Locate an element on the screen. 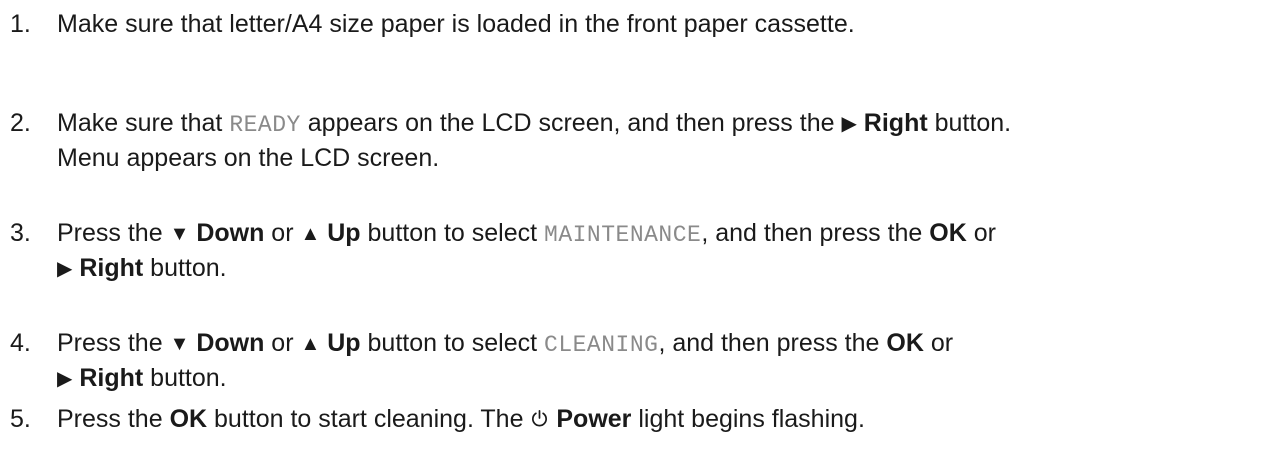 This screenshot has width=1282, height=451. step-number: 5. is located at coordinates (20, 419).